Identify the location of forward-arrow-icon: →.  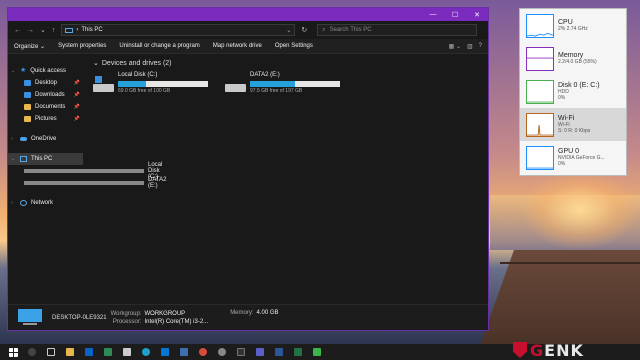
(30, 30).